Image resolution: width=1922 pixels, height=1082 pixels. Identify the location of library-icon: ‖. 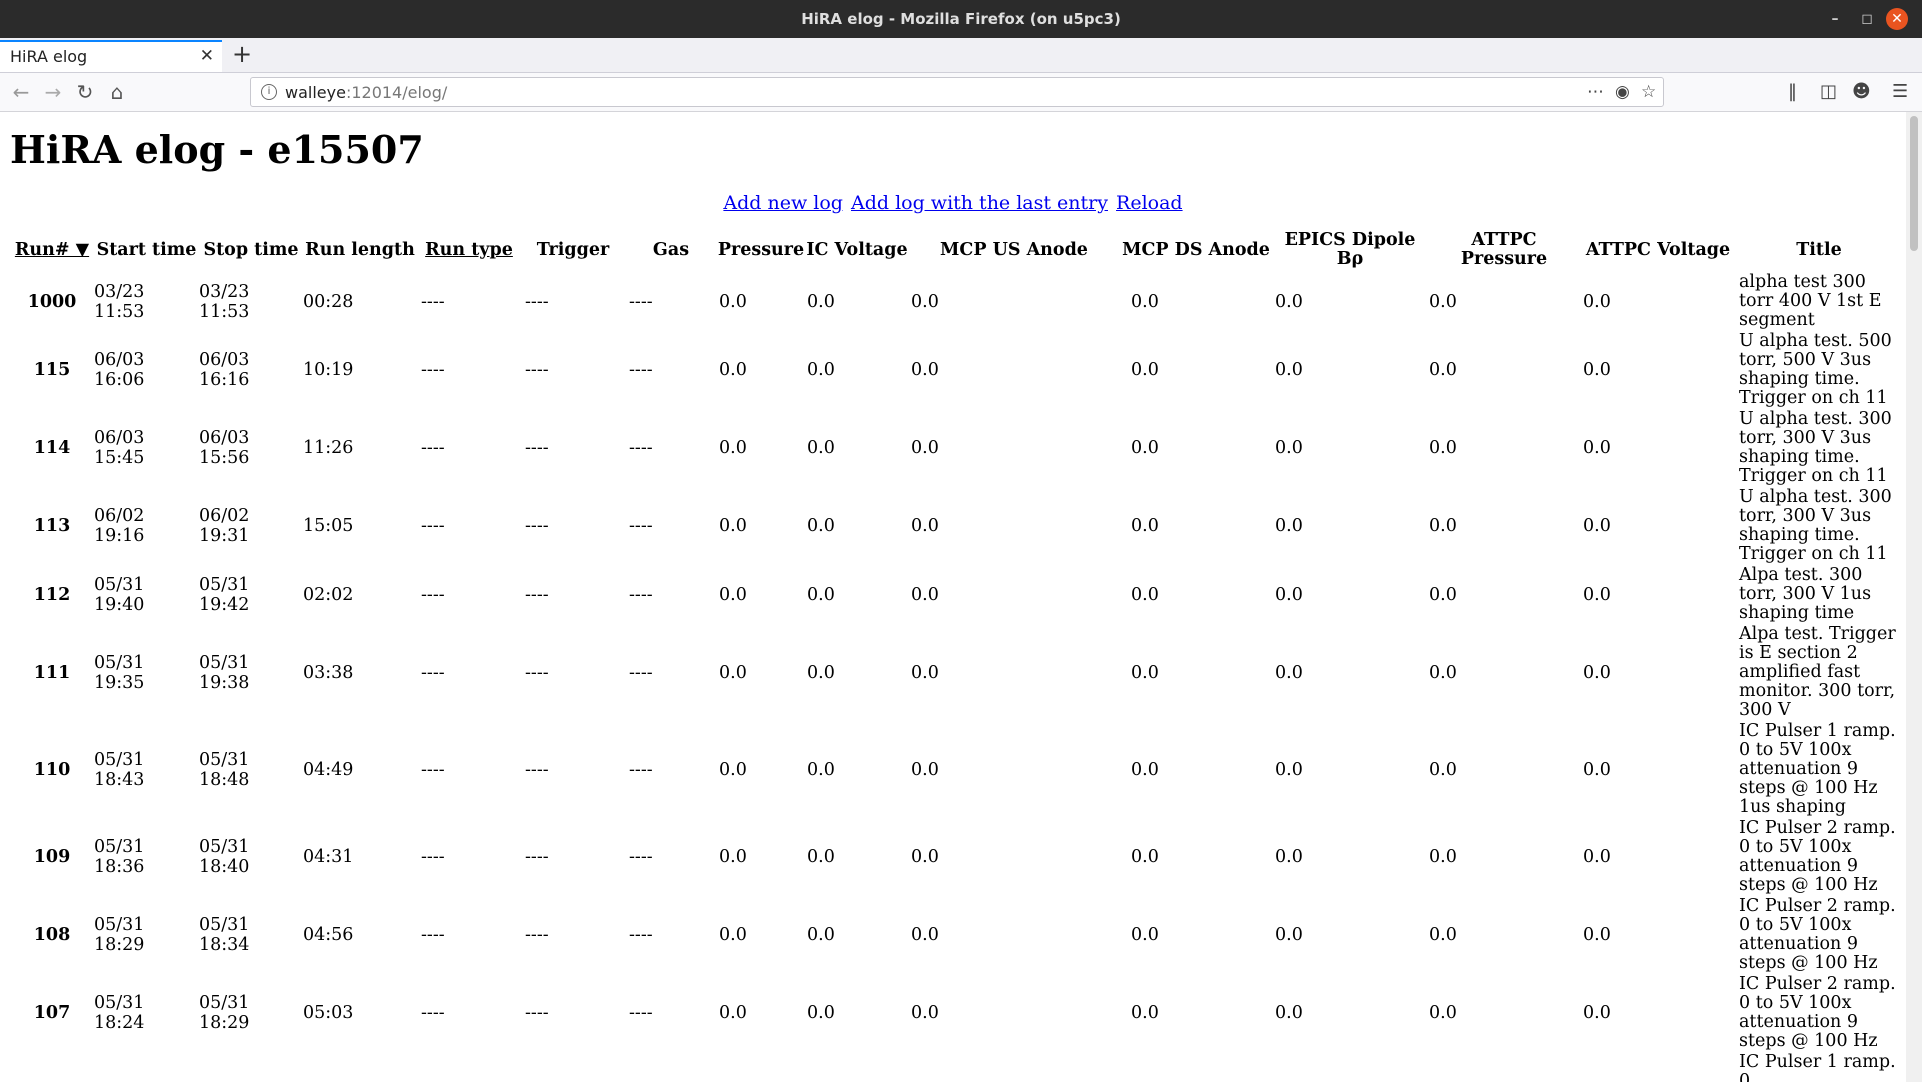
(1792, 91).